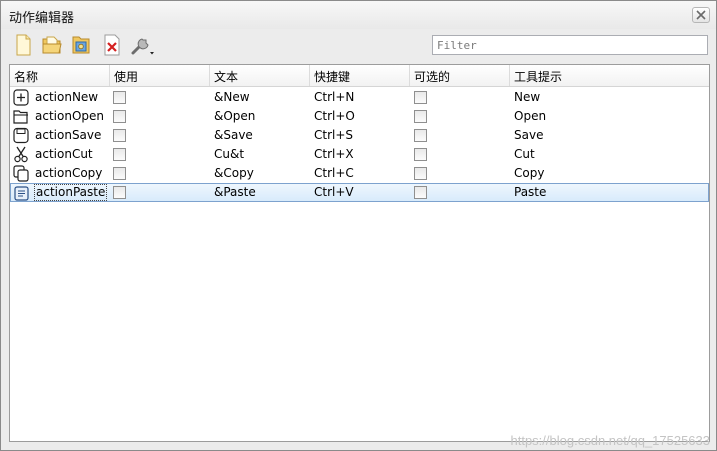 Image resolution: width=717 pixels, height=451 pixels. I want to click on name-cell: actionCut, so click(60, 154).